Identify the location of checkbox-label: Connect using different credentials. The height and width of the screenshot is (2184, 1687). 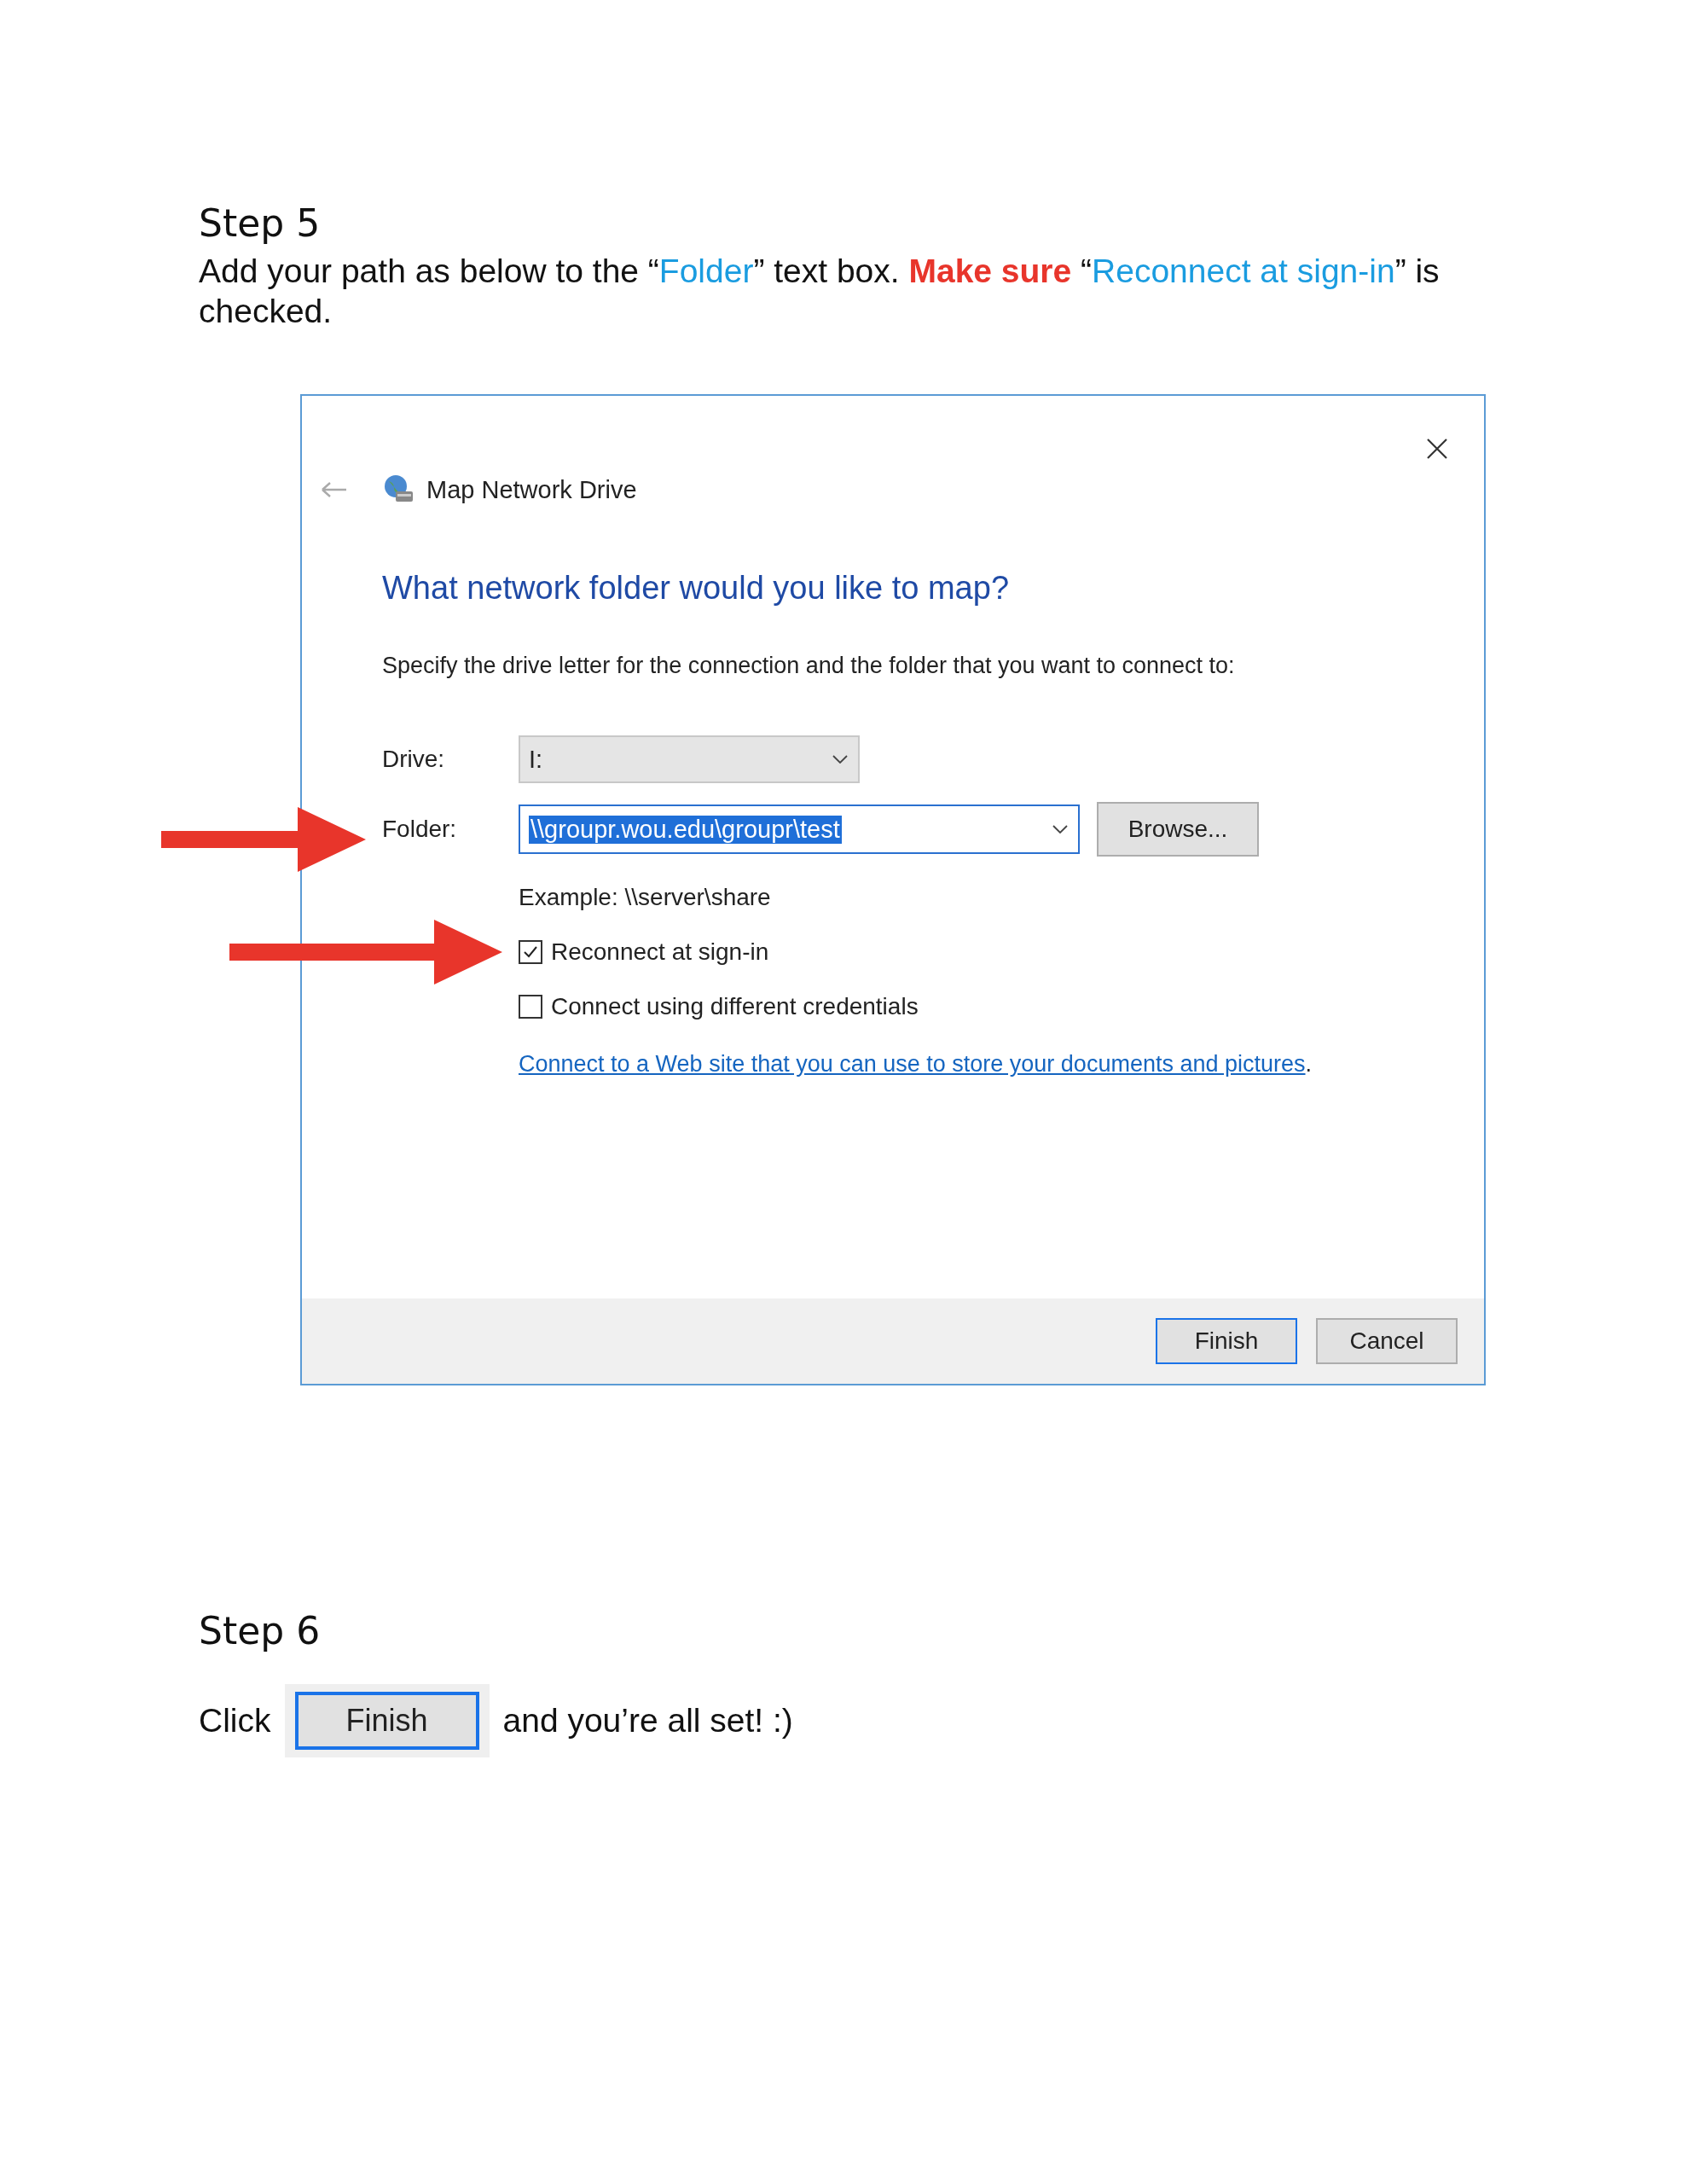
(735, 1006).